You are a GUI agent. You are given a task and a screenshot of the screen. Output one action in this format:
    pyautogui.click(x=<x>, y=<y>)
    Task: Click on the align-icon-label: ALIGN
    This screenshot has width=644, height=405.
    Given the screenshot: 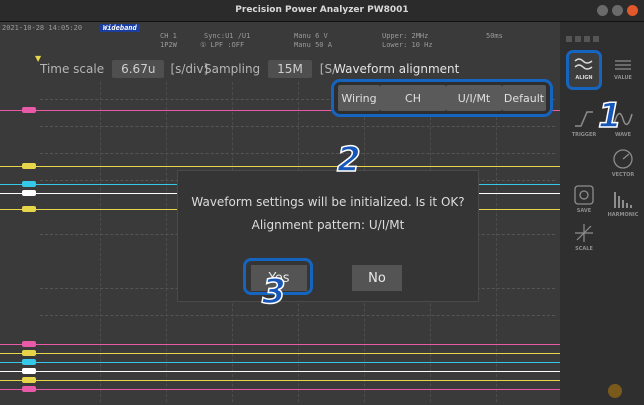 What is the action you would take?
    pyautogui.click(x=584, y=78)
    